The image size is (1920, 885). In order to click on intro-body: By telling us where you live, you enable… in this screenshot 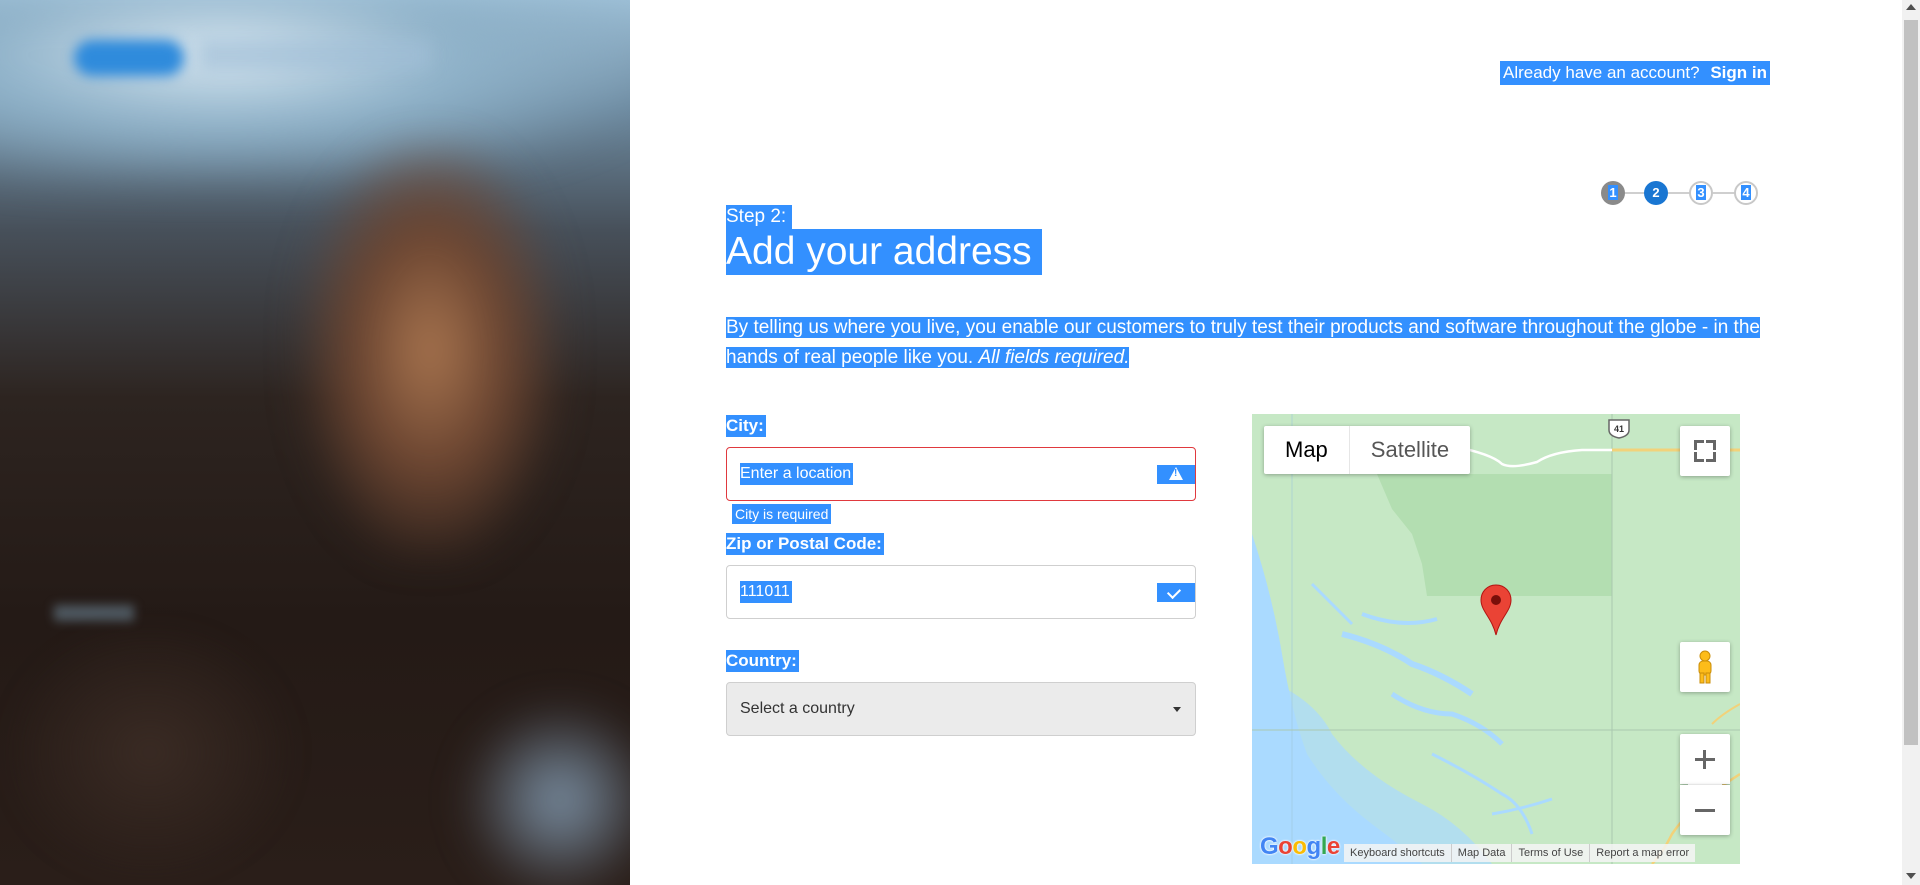, I will do `click(1243, 342)`.